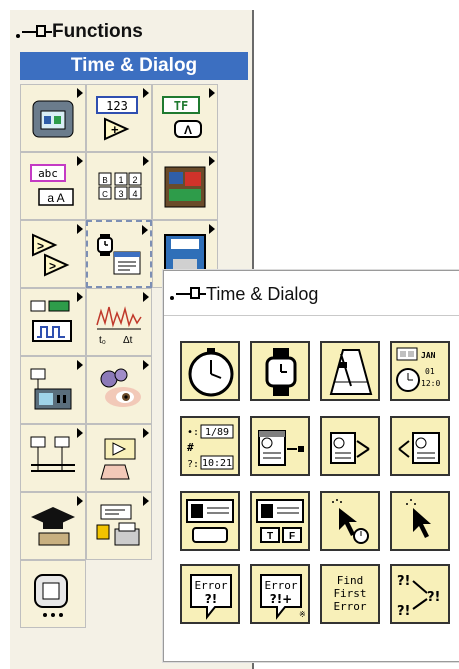 The height and width of the screenshot is (669, 459). I want to click on svg-text: Δt, so click(128, 340).